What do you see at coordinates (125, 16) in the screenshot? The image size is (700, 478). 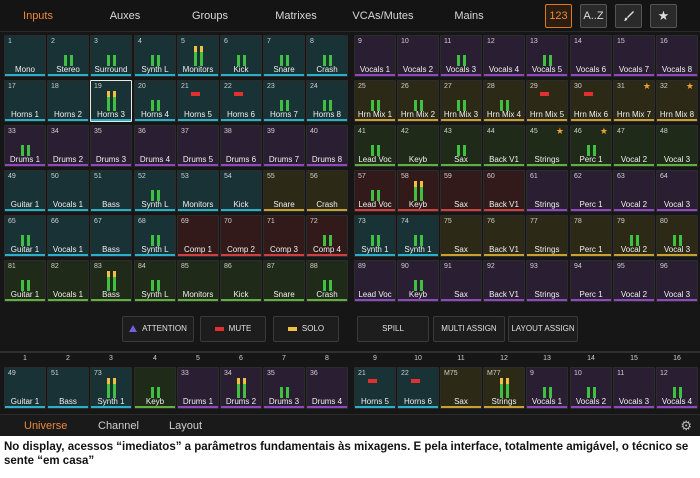 I see `tab-auxes: Auxes` at bounding box center [125, 16].